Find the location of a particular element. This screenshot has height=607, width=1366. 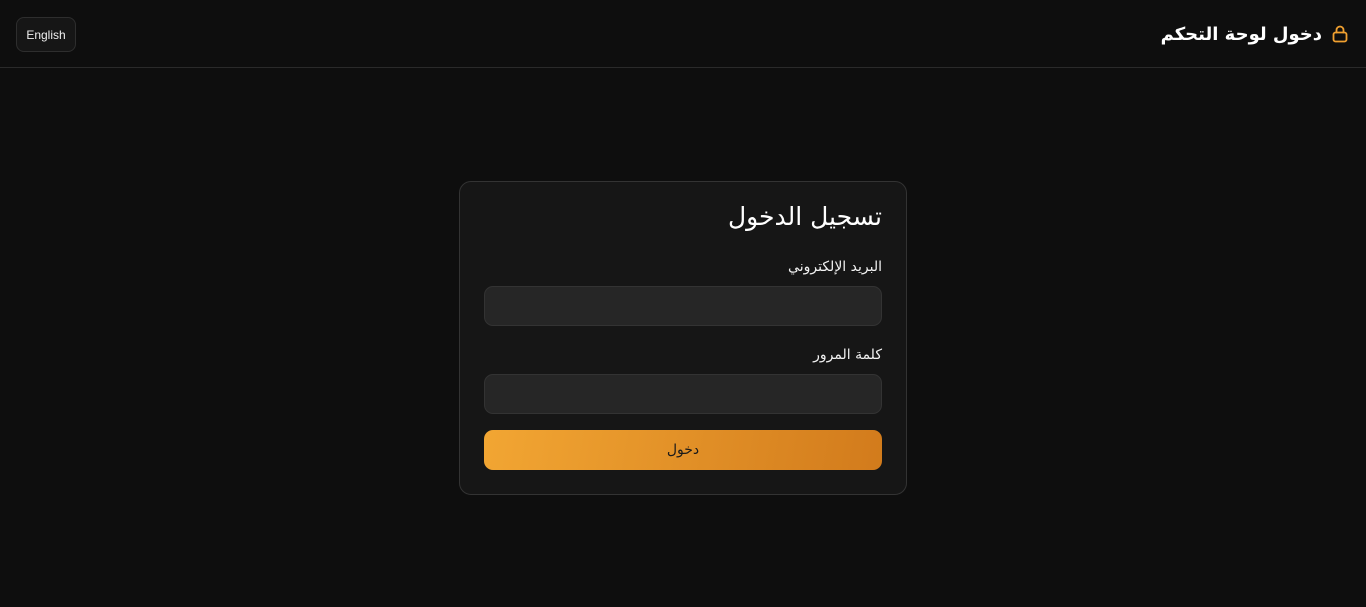

login-title: تسجيل الدخول is located at coordinates (804, 216).